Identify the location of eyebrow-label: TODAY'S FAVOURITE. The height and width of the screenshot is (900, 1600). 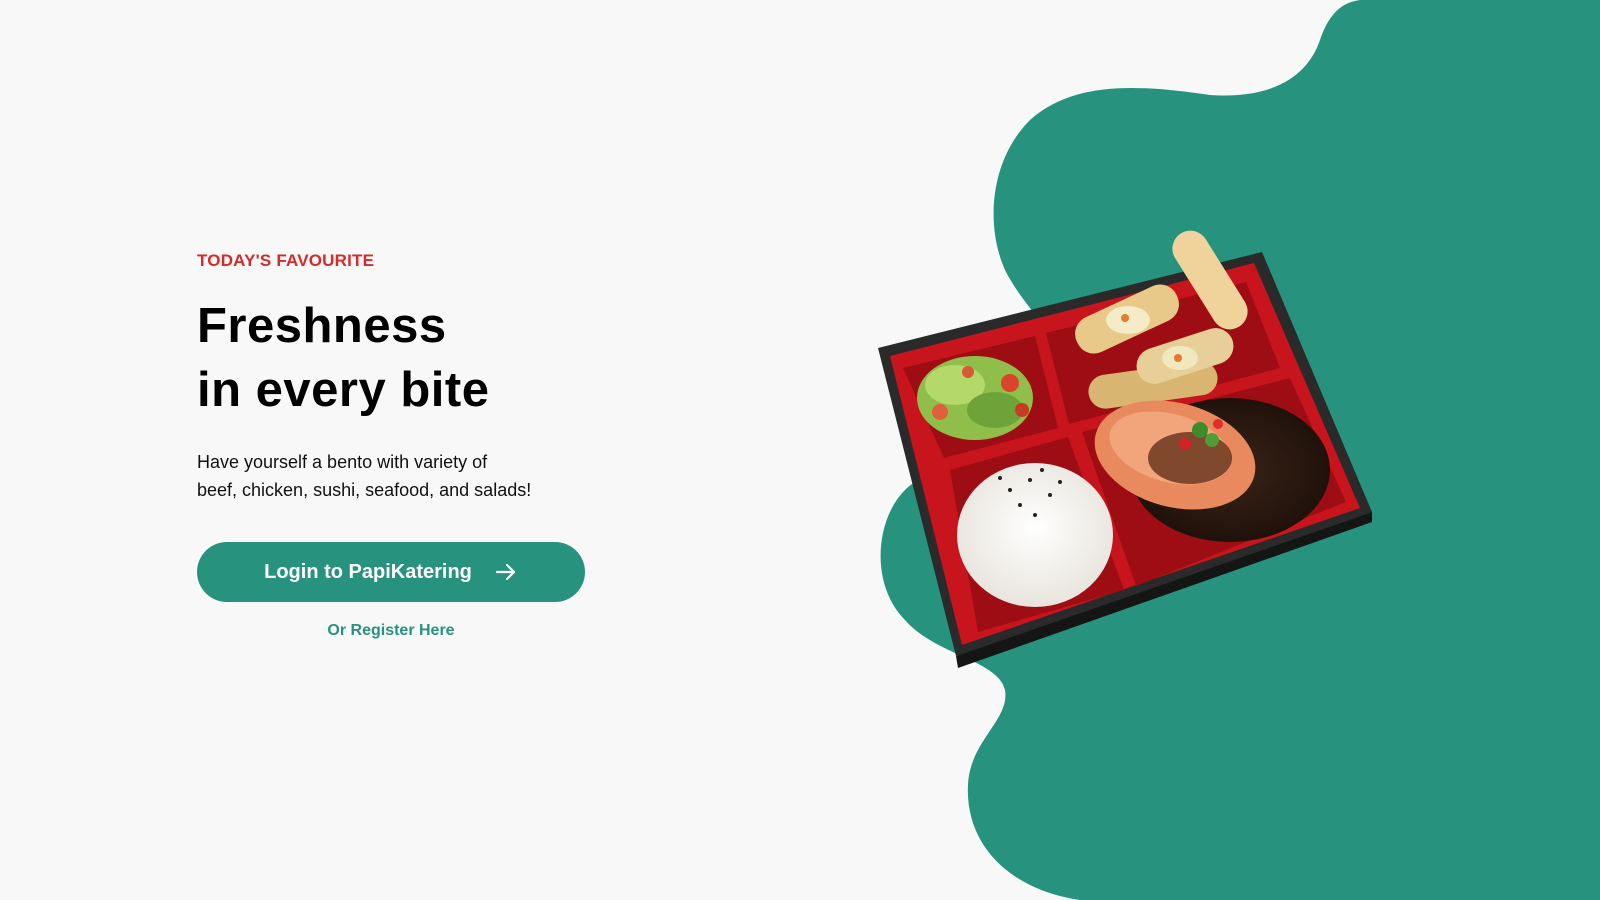
(286, 260).